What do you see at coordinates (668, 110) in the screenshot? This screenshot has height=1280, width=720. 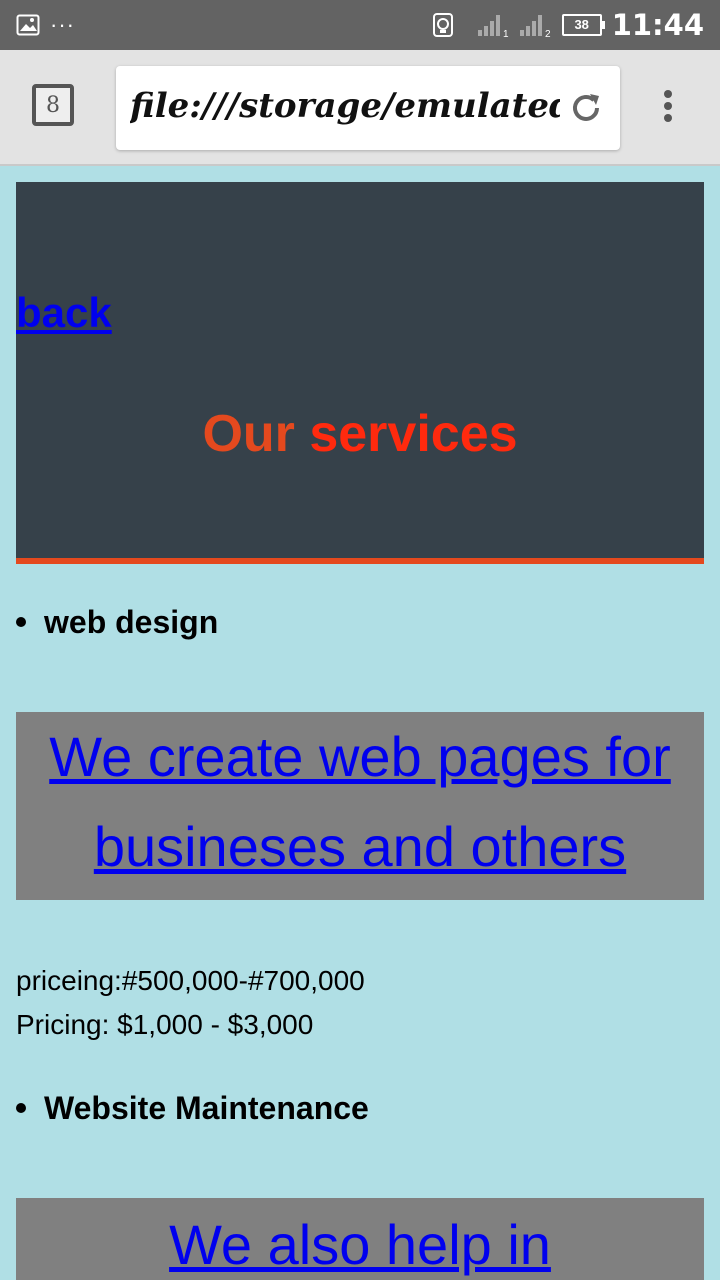 I see `overflow-menu-icon` at bounding box center [668, 110].